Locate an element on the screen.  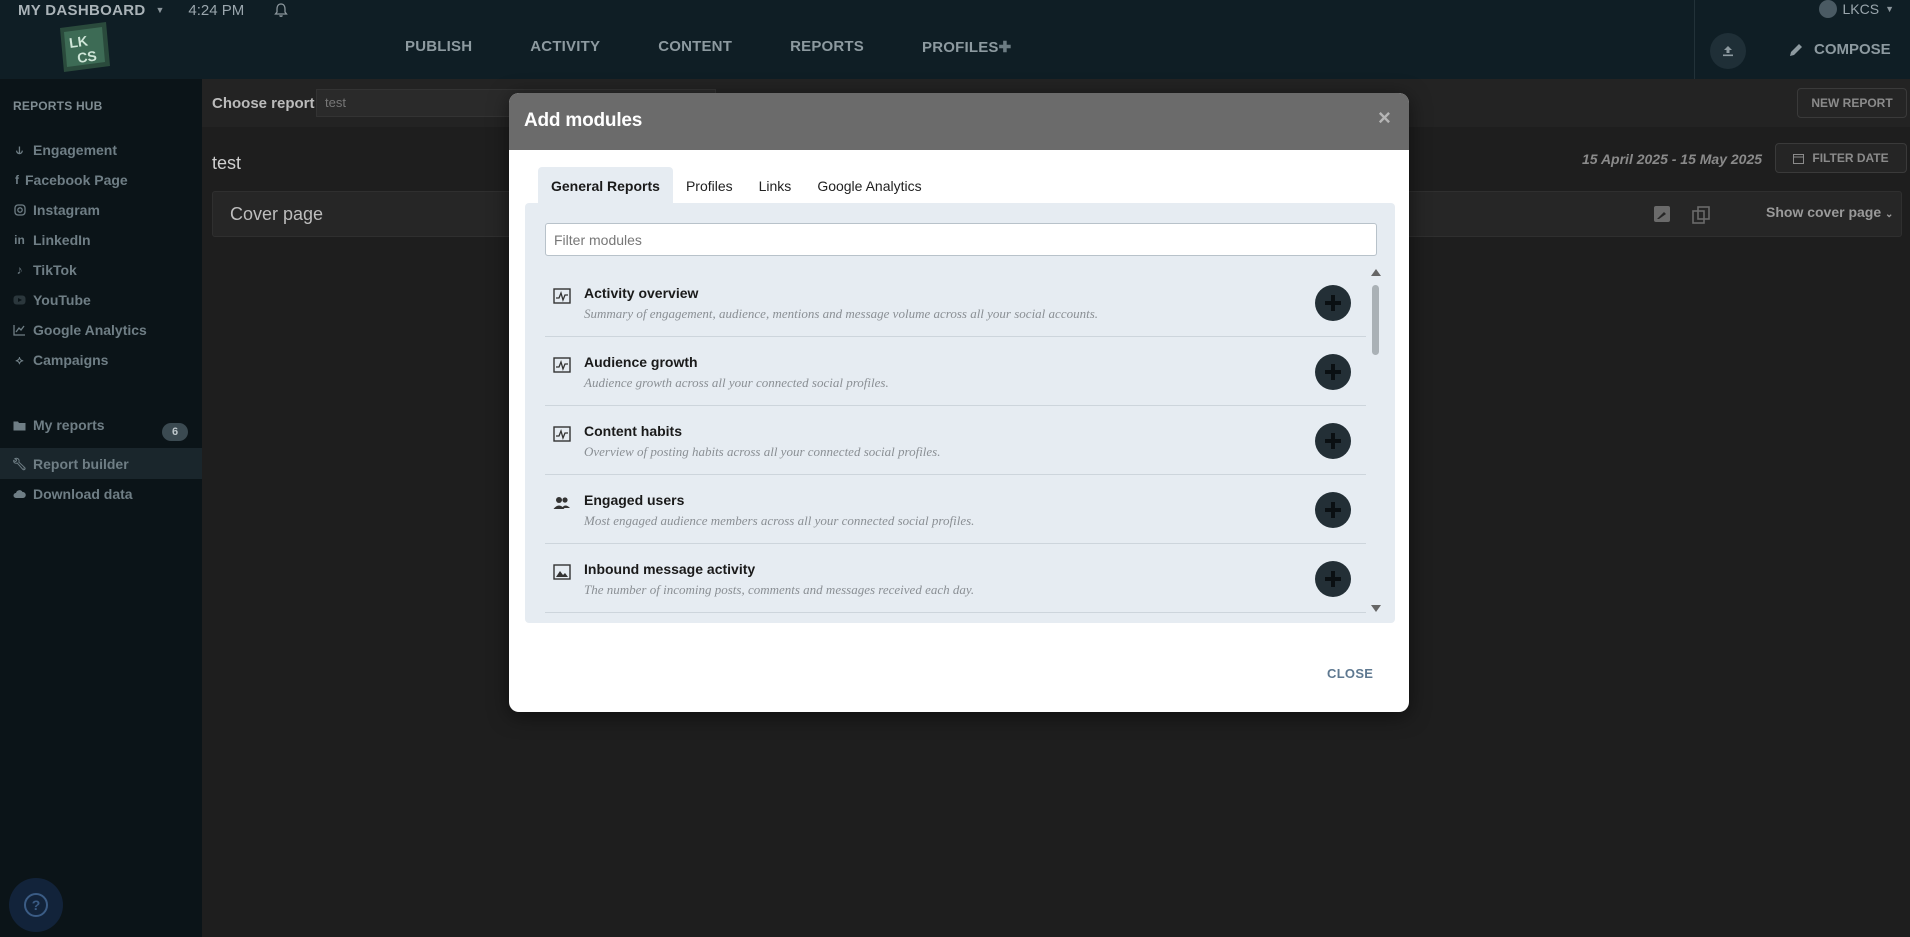
tab-profiles: Profiles is located at coordinates (709, 186).